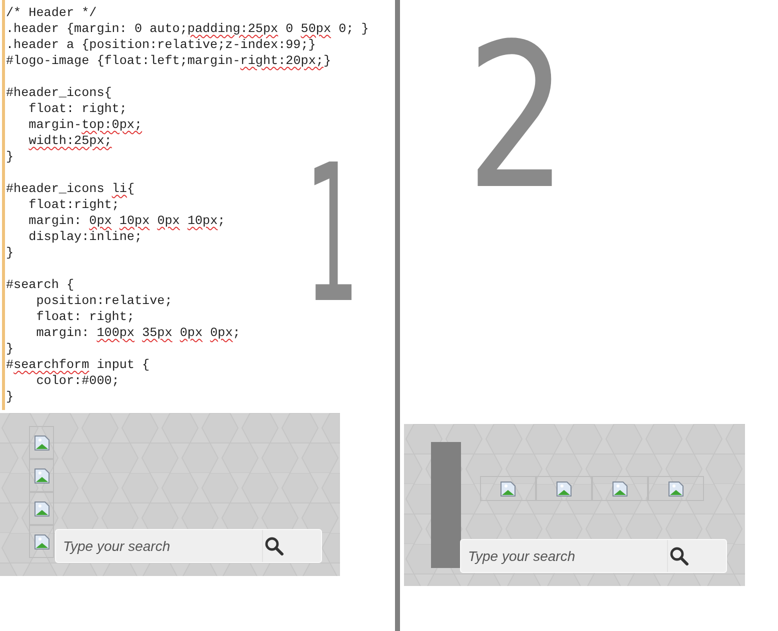 This screenshot has width=778, height=631. What do you see at coordinates (517, 118) in the screenshot?
I see `handwritten-number: 2` at bounding box center [517, 118].